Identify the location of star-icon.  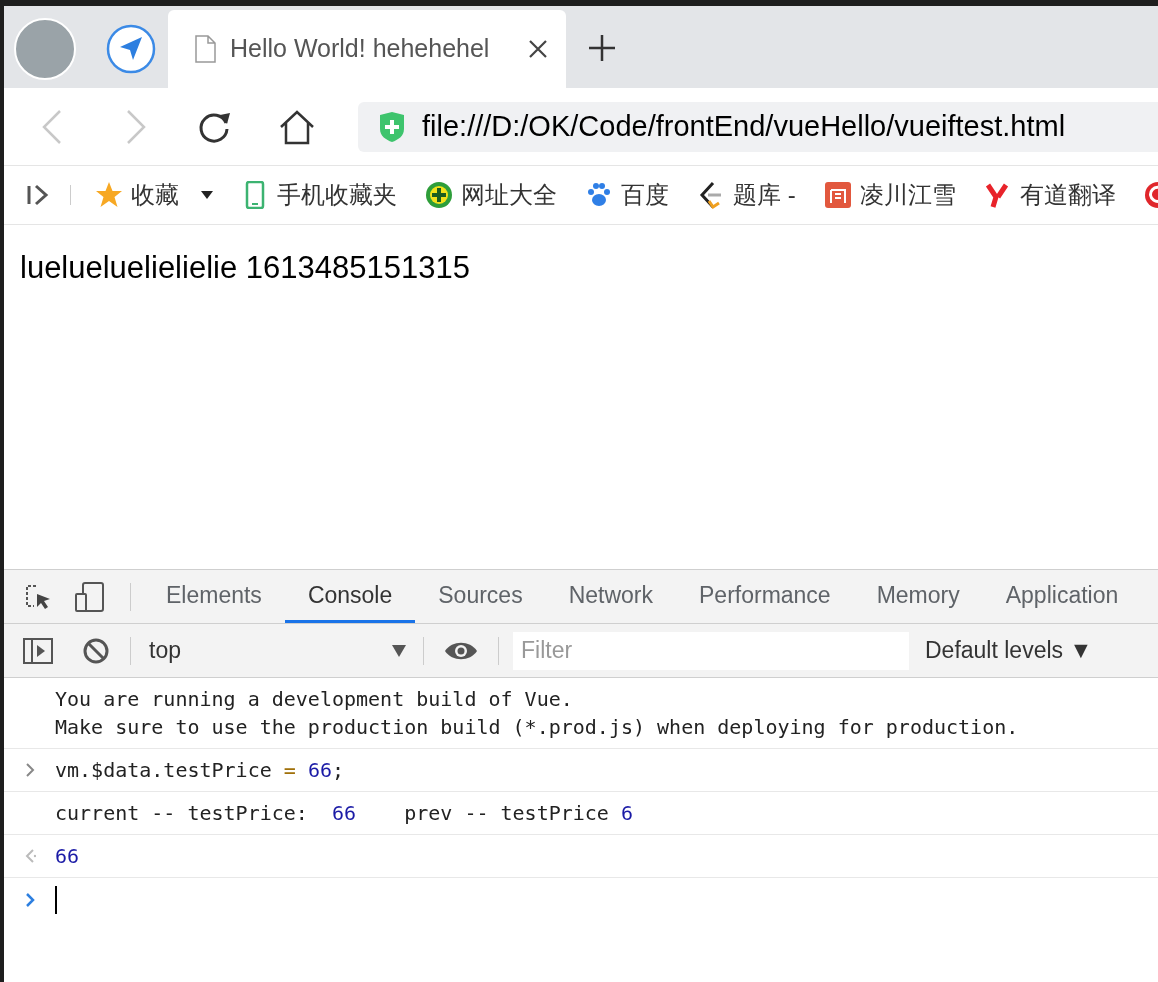
(109, 195).